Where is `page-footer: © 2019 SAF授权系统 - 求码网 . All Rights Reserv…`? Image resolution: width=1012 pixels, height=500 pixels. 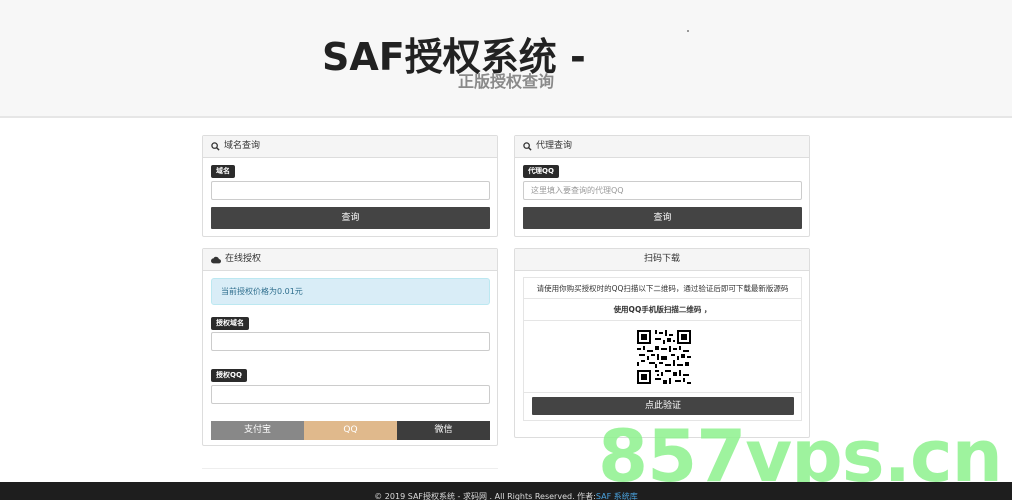
page-footer: © 2019 SAF授权系统 - 求码网 . All Rights Reserv… is located at coordinates (506, 491).